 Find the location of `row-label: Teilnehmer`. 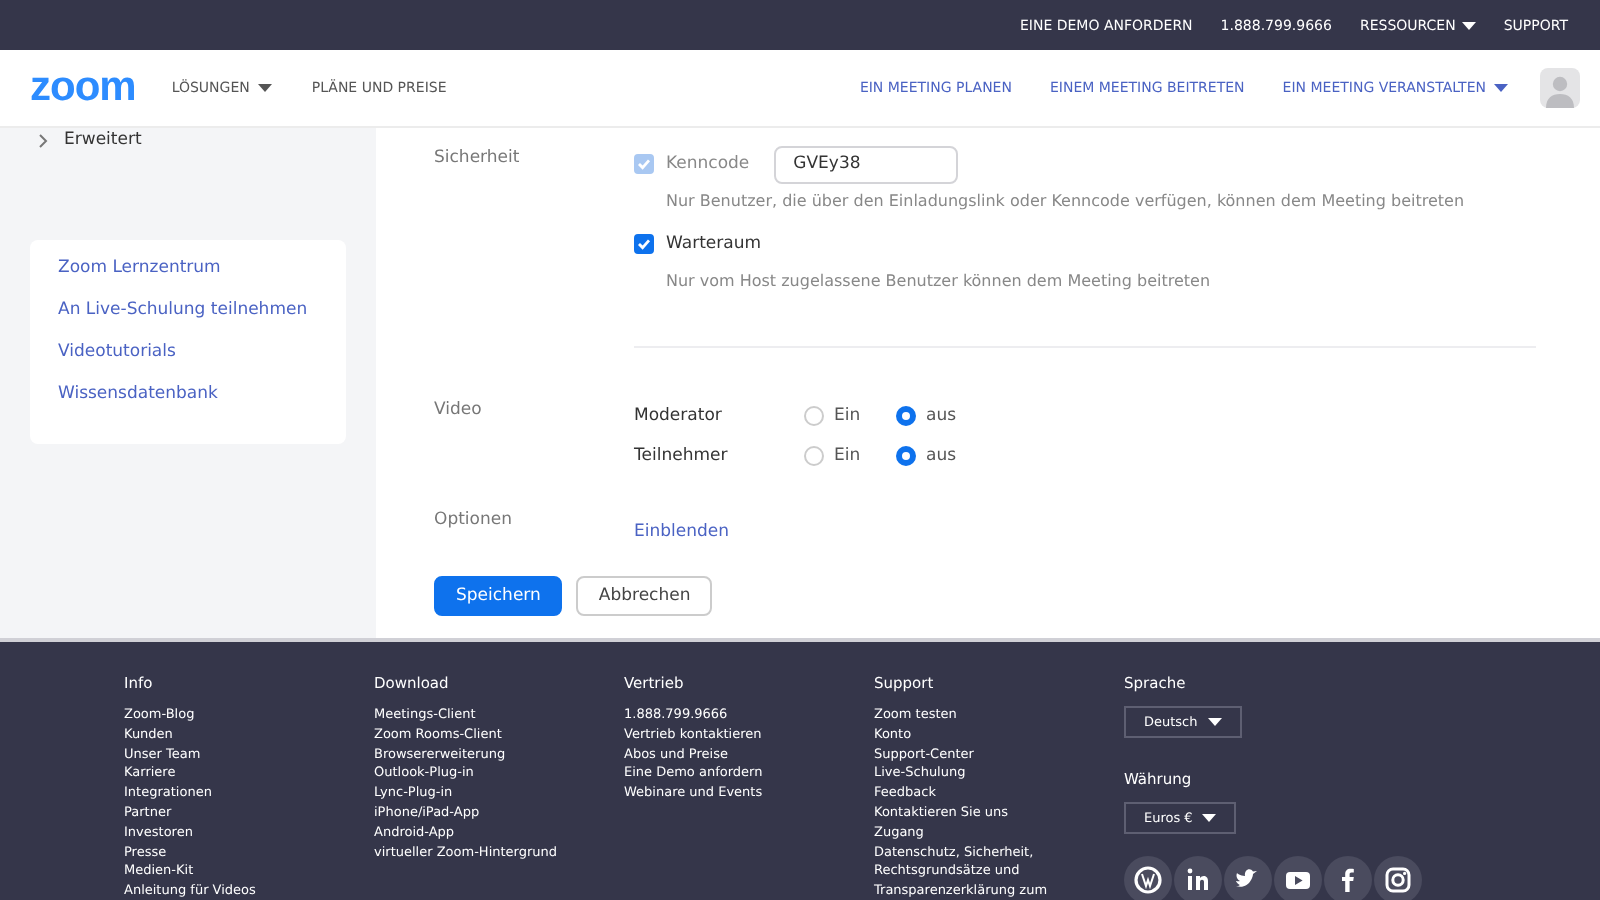

row-label: Teilnehmer is located at coordinates (682, 456).